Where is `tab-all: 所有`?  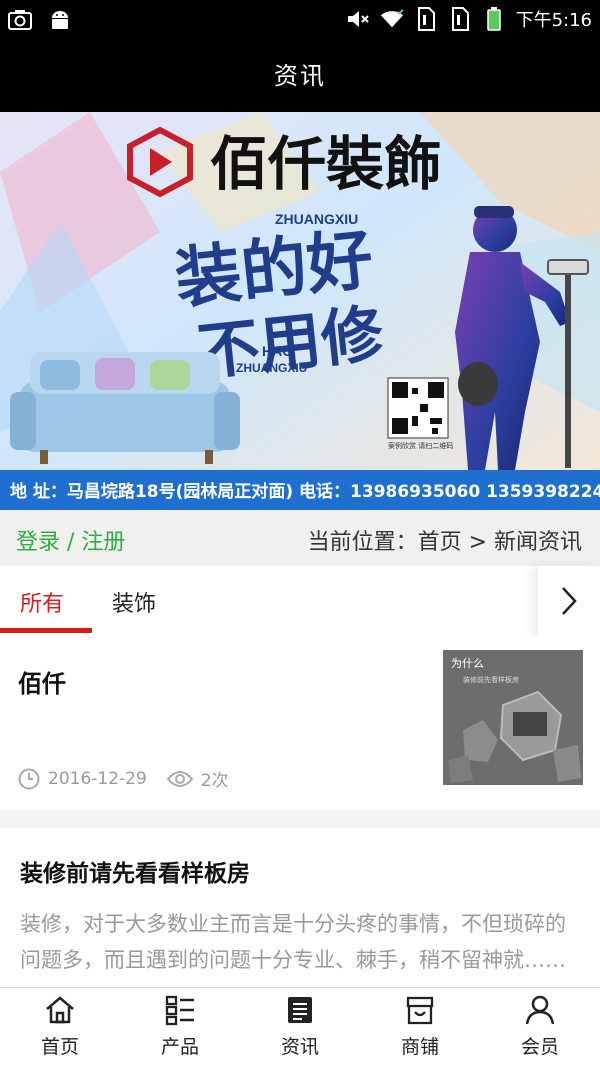 tab-all: 所有 is located at coordinates (42, 602).